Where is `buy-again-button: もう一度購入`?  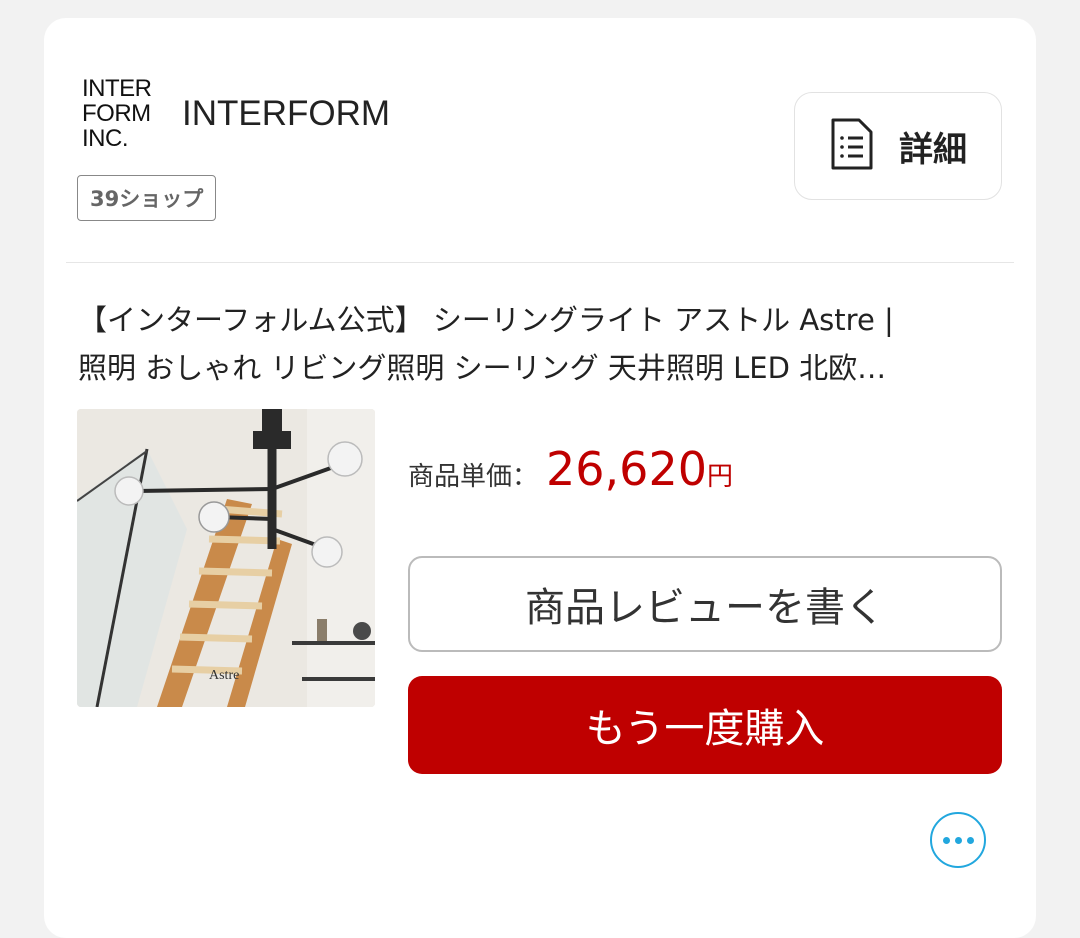
buy-again-button: もう一度購入 is located at coordinates (705, 725).